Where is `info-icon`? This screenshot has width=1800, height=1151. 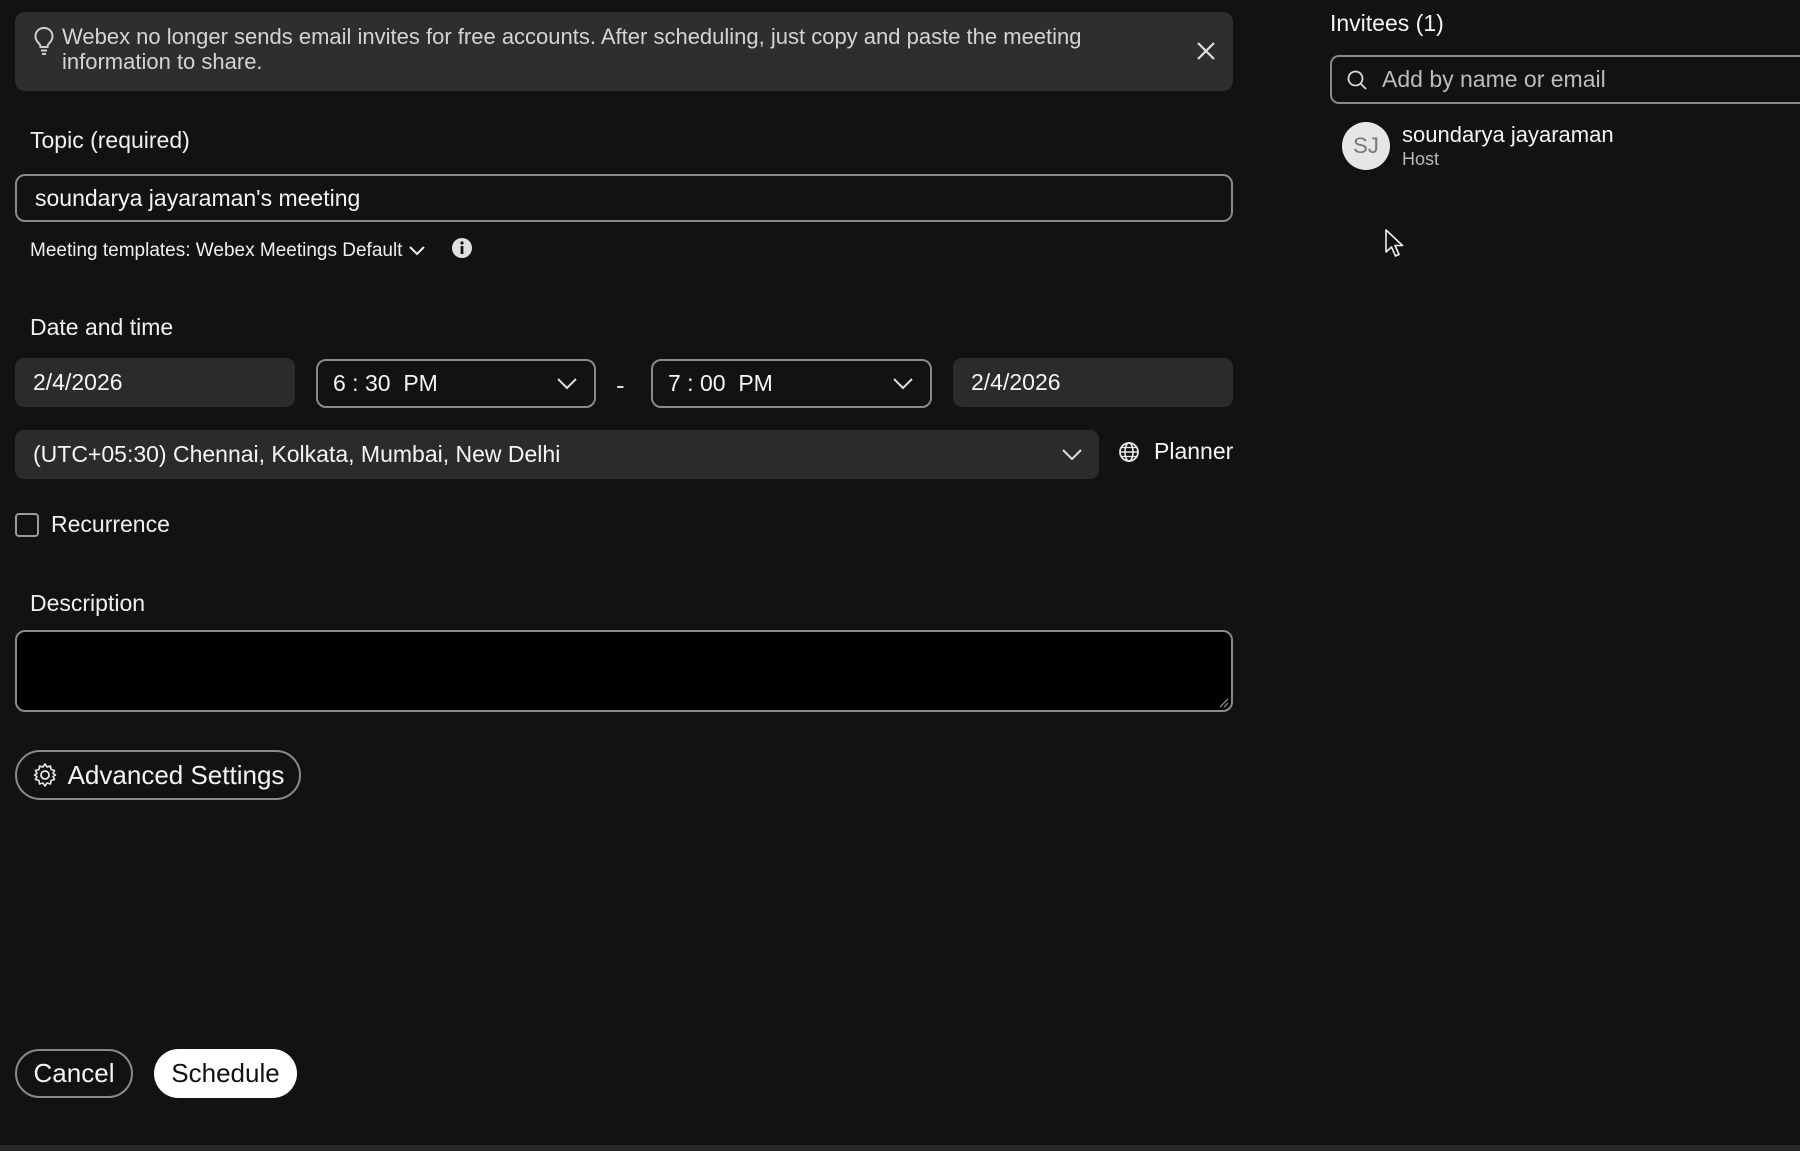 info-icon is located at coordinates (462, 248).